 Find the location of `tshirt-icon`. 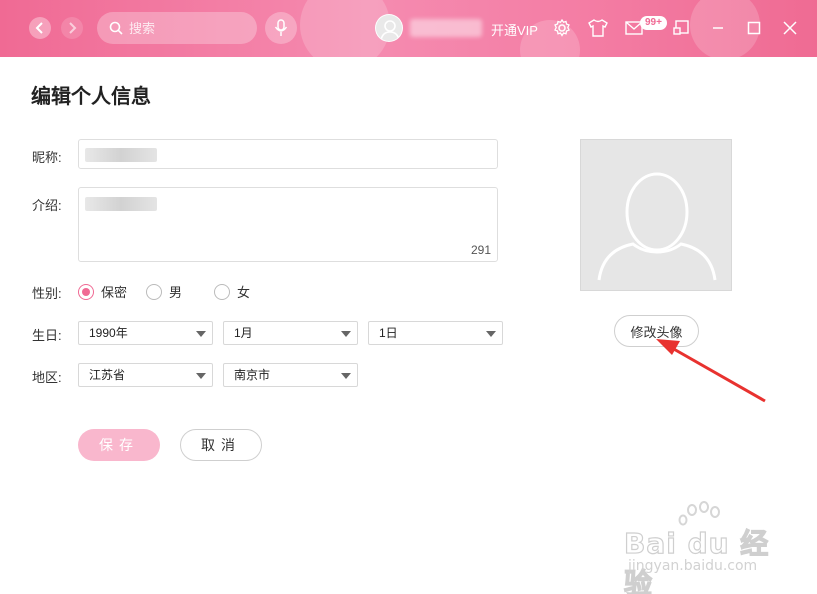

tshirt-icon is located at coordinates (598, 28).